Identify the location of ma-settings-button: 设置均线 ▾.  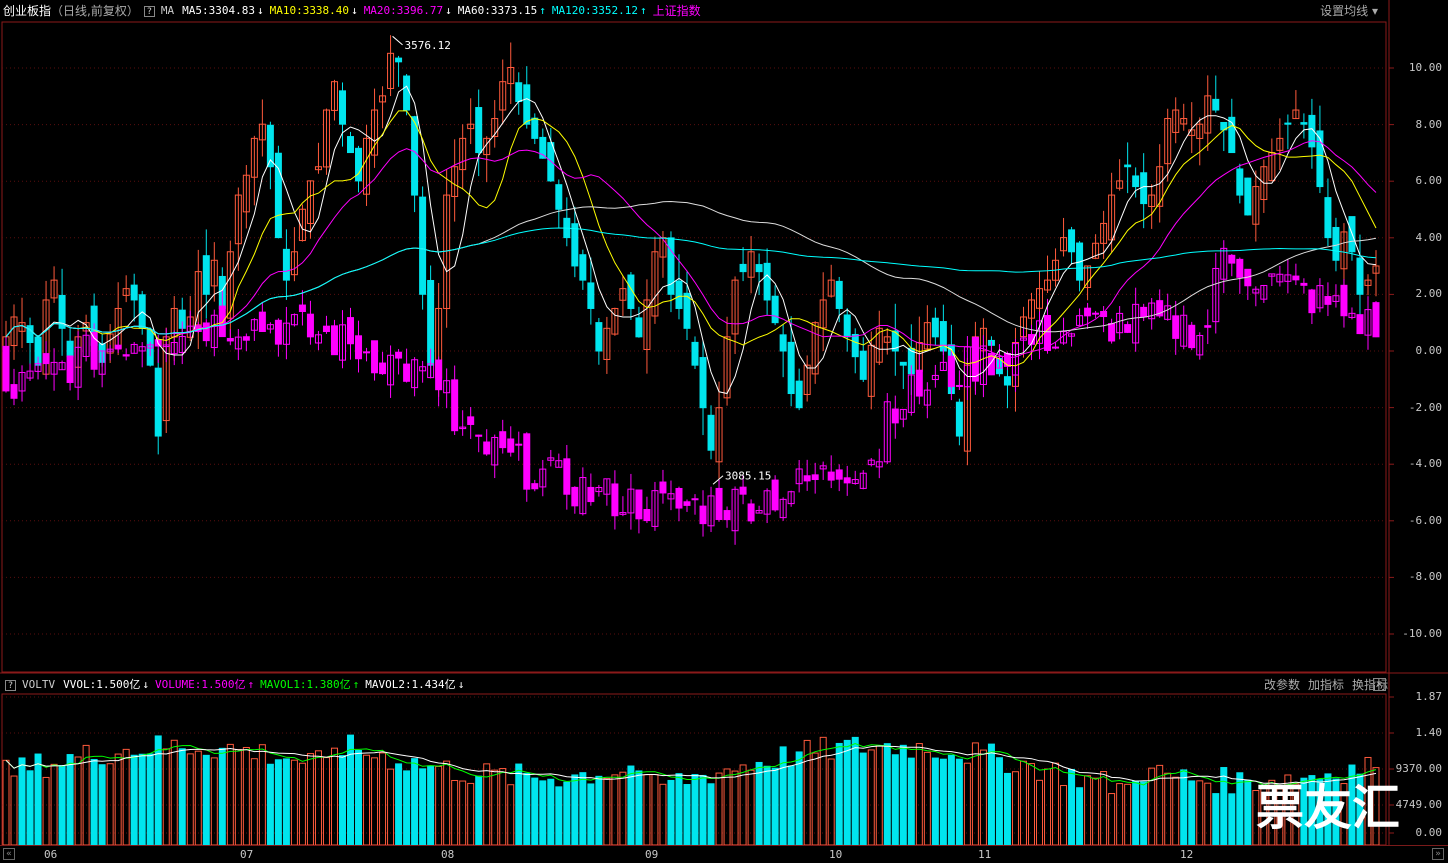
(1349, 11).